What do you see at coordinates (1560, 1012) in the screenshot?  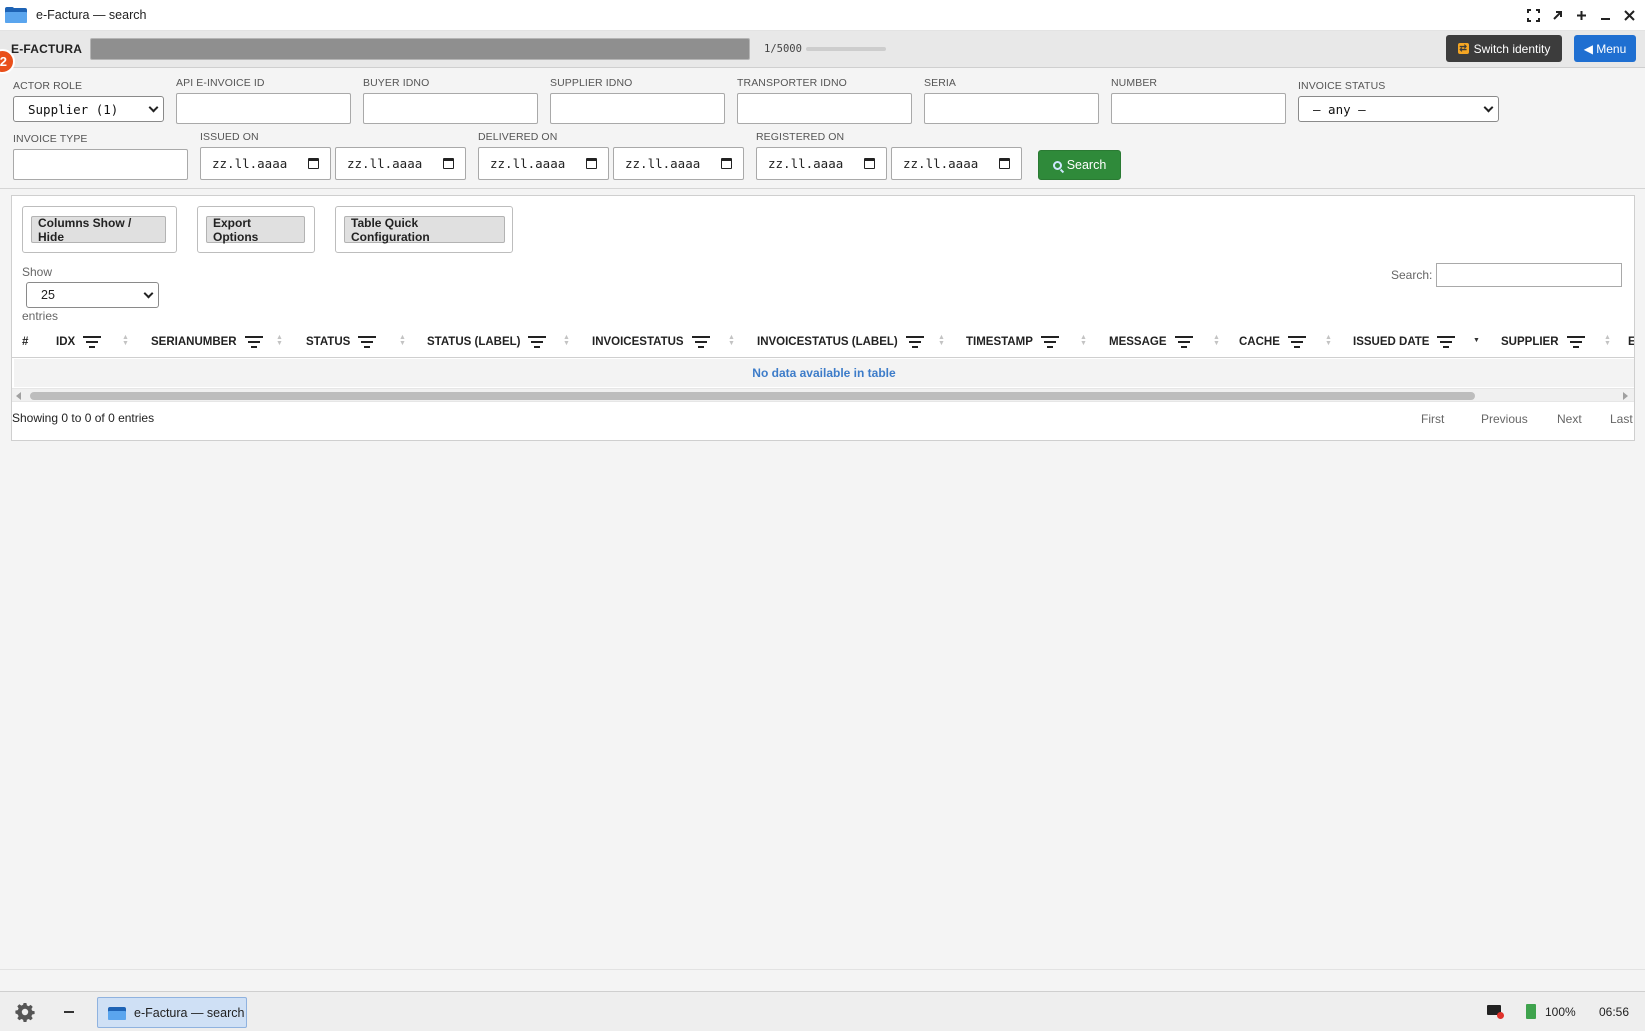 I see `battery-percent: 100%` at bounding box center [1560, 1012].